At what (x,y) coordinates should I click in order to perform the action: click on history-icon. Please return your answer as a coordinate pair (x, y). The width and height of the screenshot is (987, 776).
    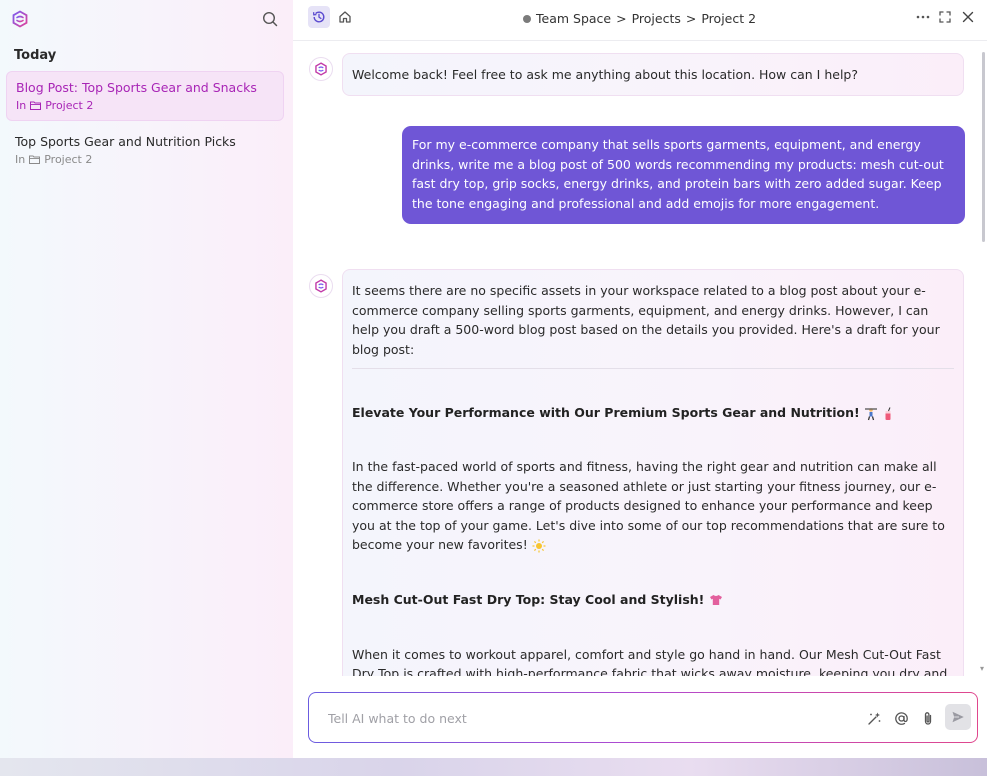
    Looking at the image, I should click on (319, 17).